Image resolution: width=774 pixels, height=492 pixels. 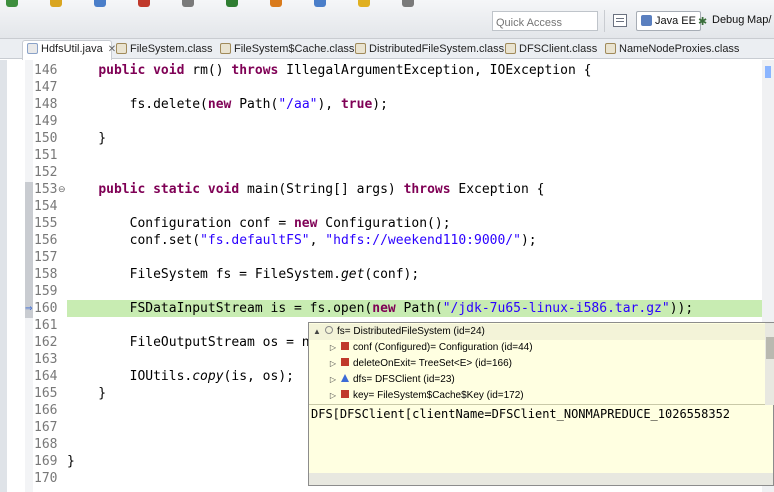 I want to click on line-number: 162, so click(x=46, y=342).